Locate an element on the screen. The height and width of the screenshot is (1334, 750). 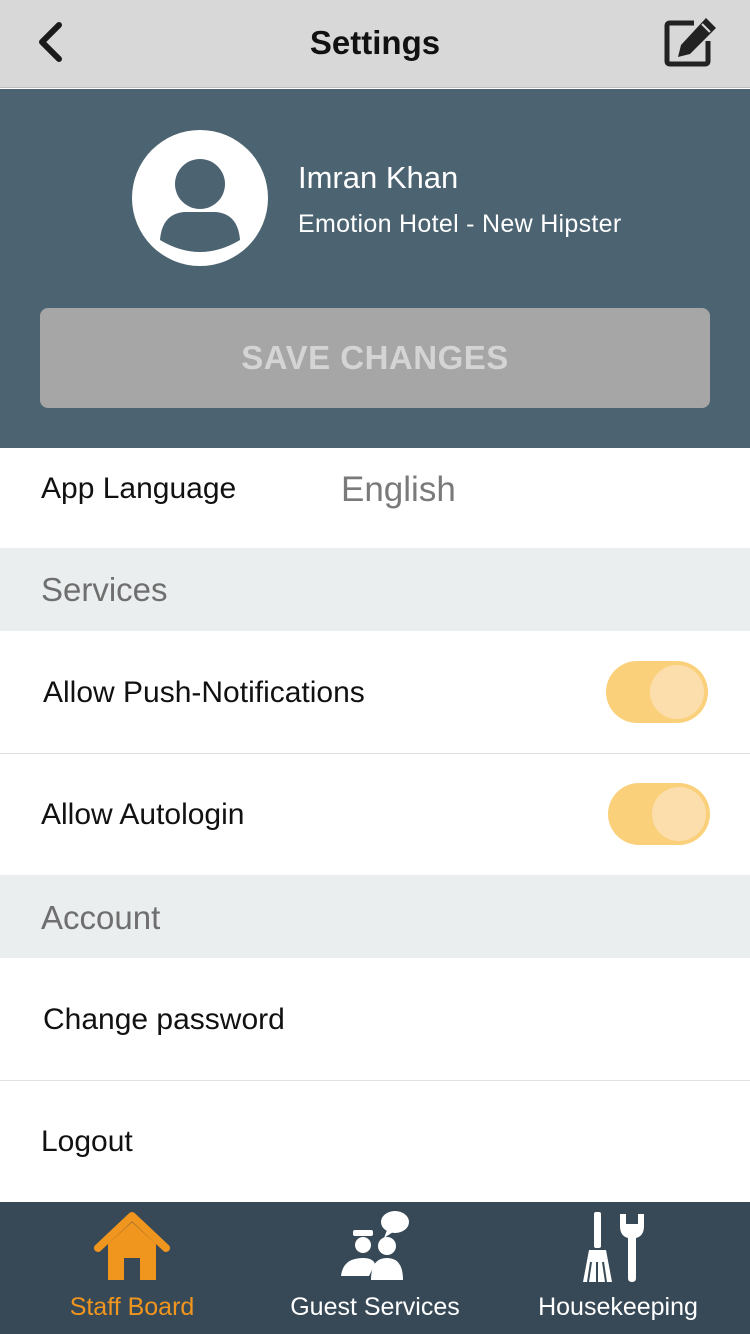
edit-button is located at coordinates (691, 44).